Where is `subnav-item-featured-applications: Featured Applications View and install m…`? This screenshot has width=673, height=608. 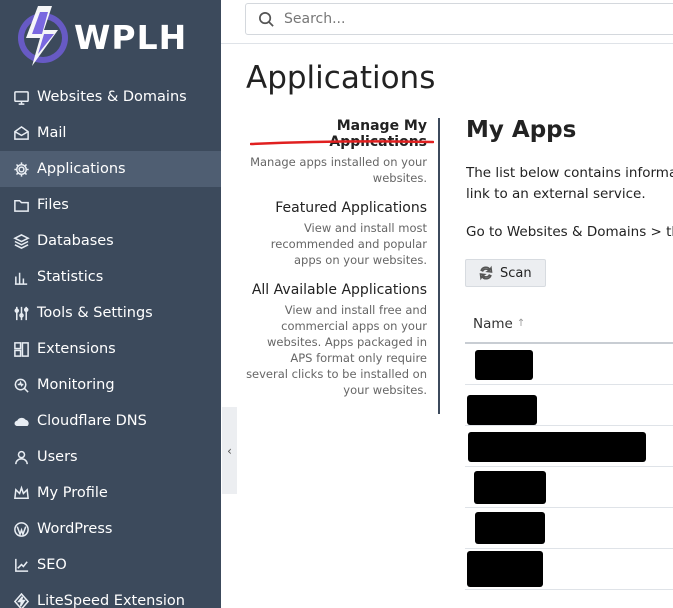 subnav-item-featured-applications: Featured Applications View and install m… is located at coordinates (336, 234).